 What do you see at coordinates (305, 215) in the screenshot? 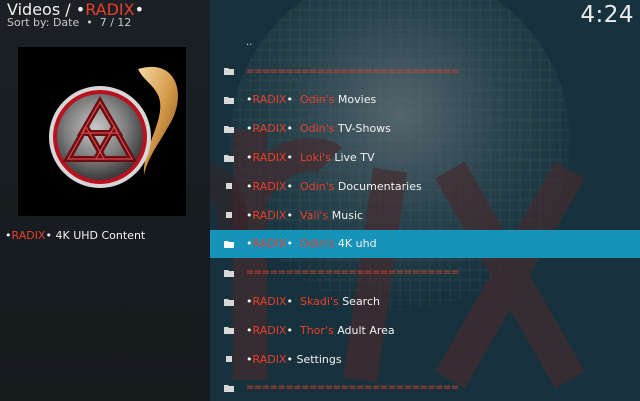
I see `list-item-label: •RADIX• Vali's Music` at bounding box center [305, 215].